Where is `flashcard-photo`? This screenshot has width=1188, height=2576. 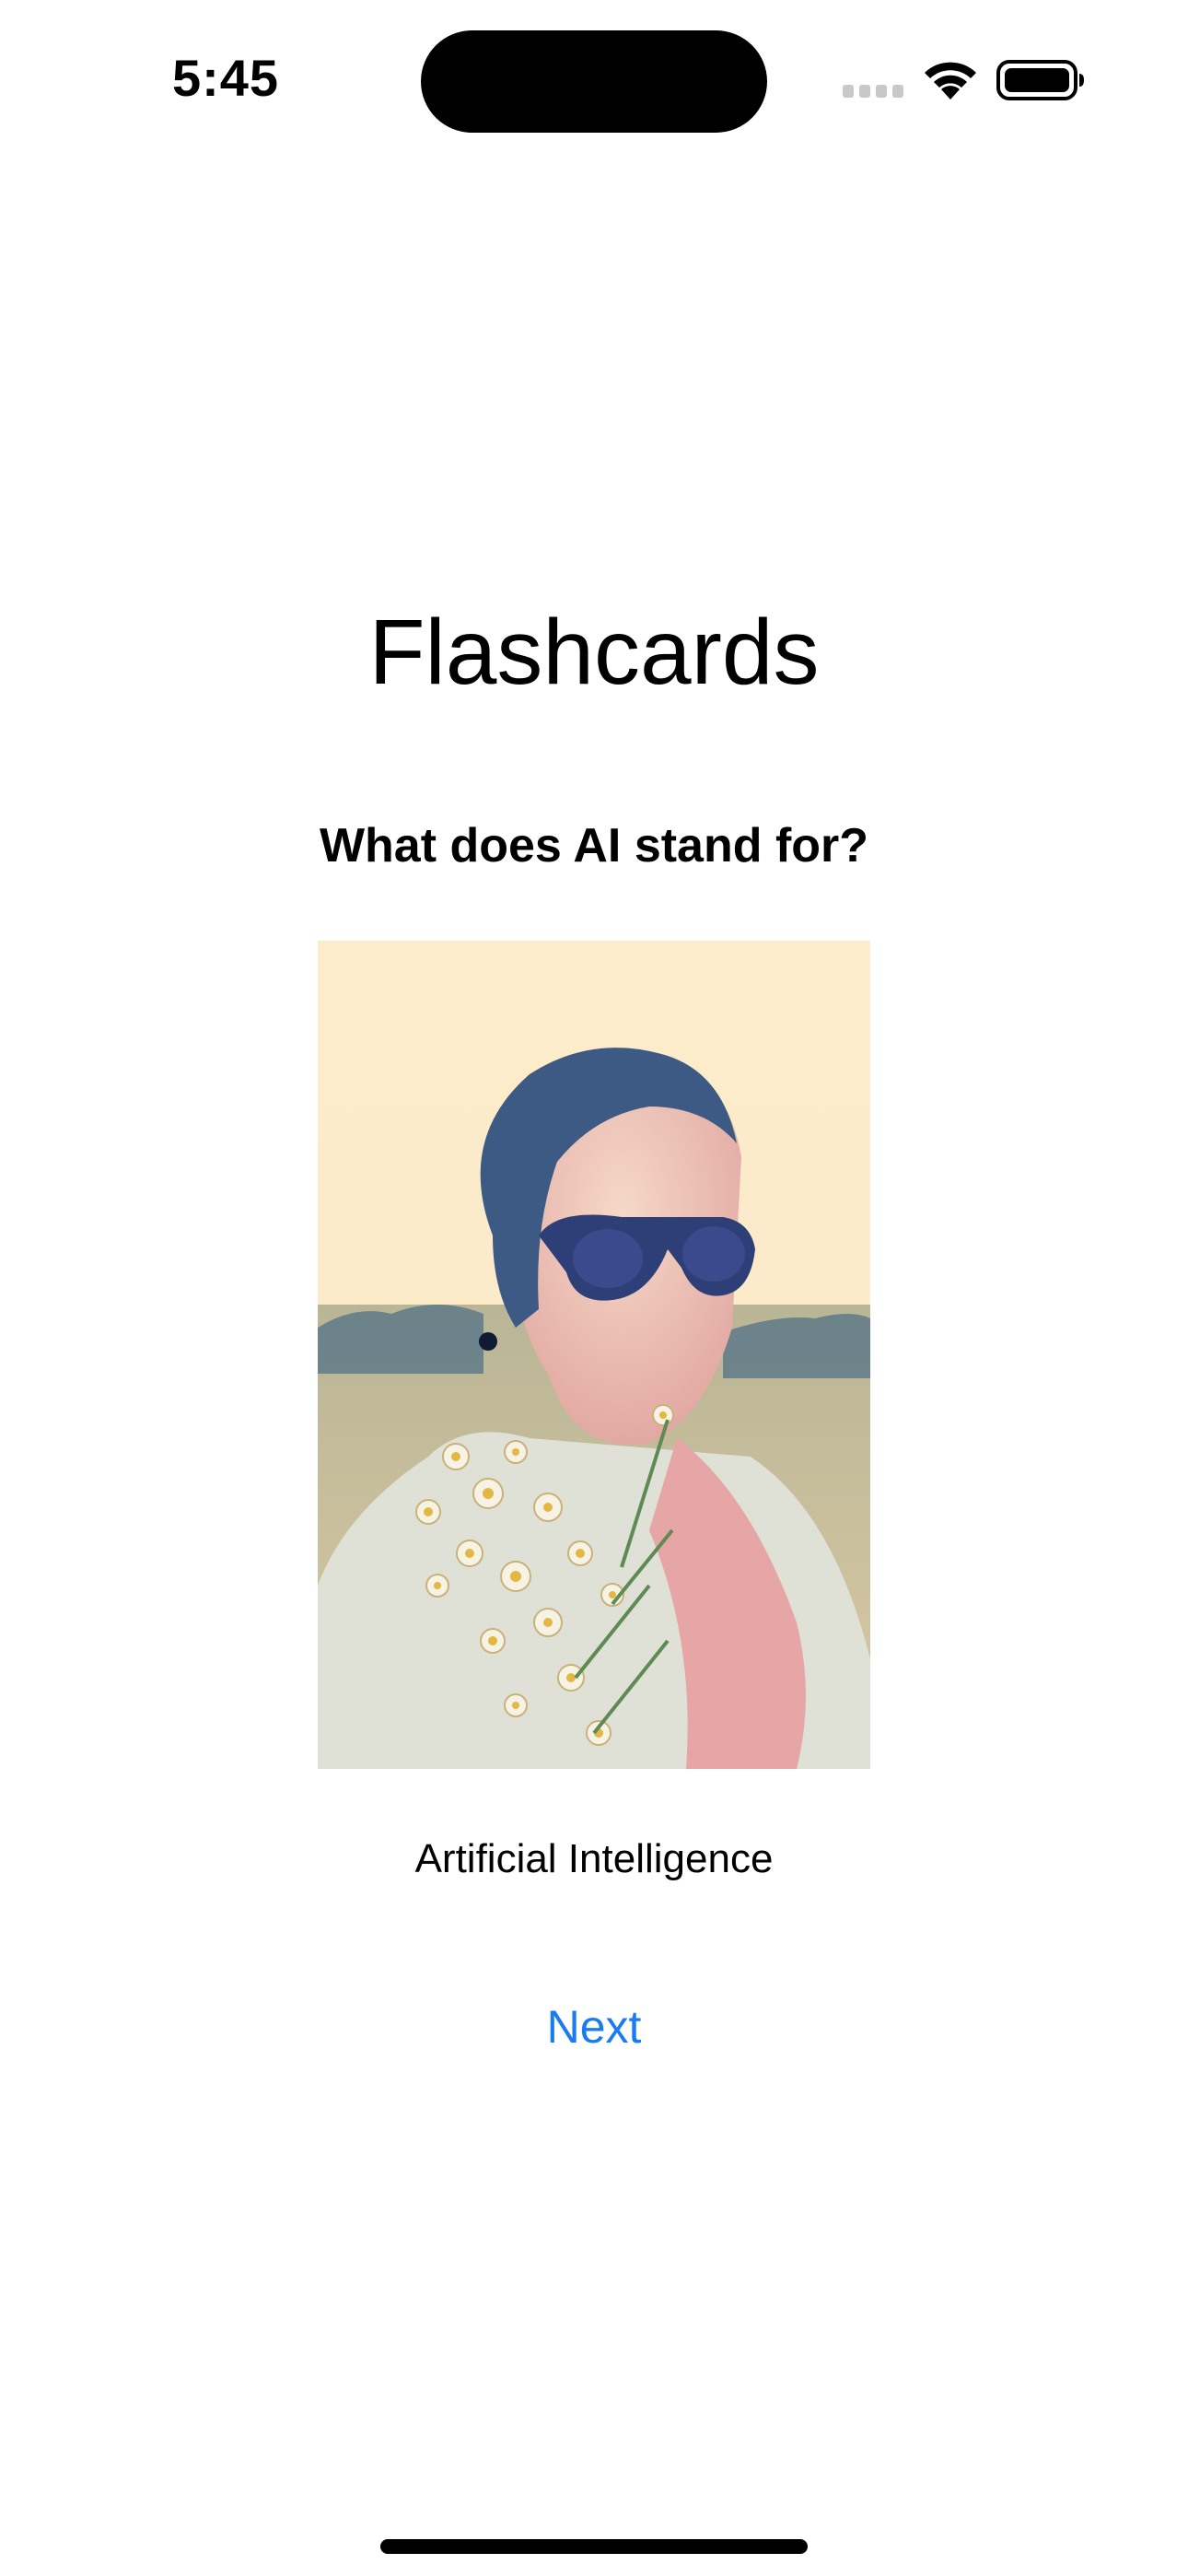 flashcard-photo is located at coordinates (594, 1355).